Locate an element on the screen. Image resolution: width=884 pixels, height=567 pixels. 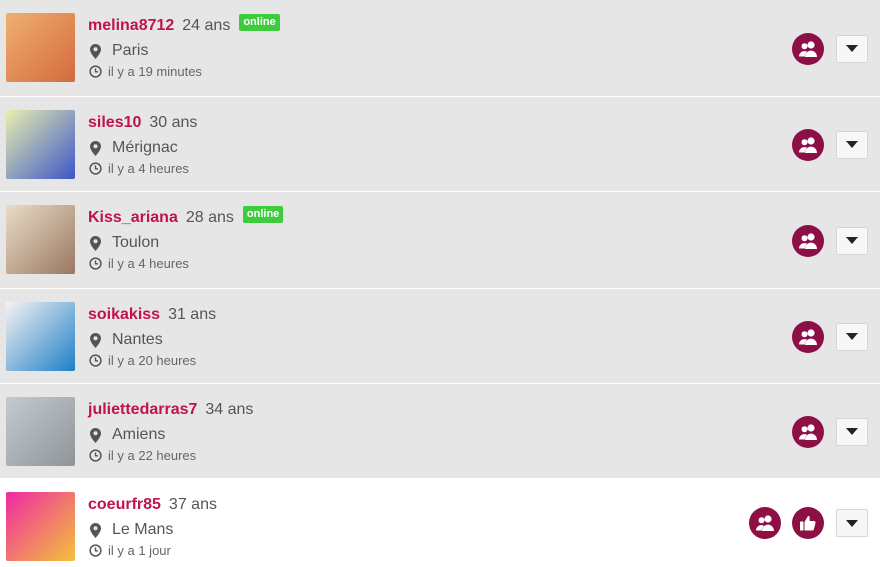
member-location: Mérignac is located at coordinates (142, 148).